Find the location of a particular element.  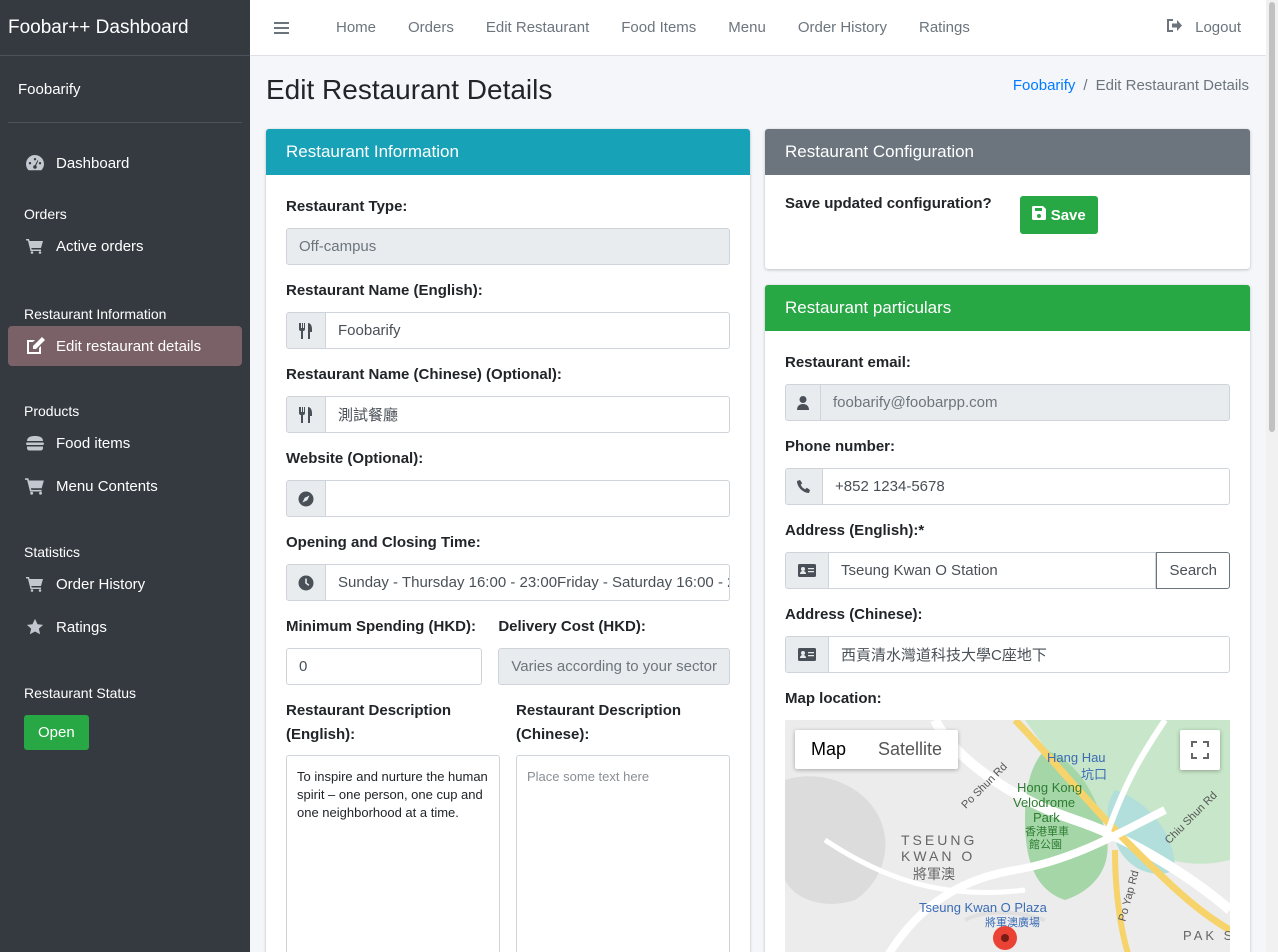

nav-link-order-history: Order History is located at coordinates (842, 27).